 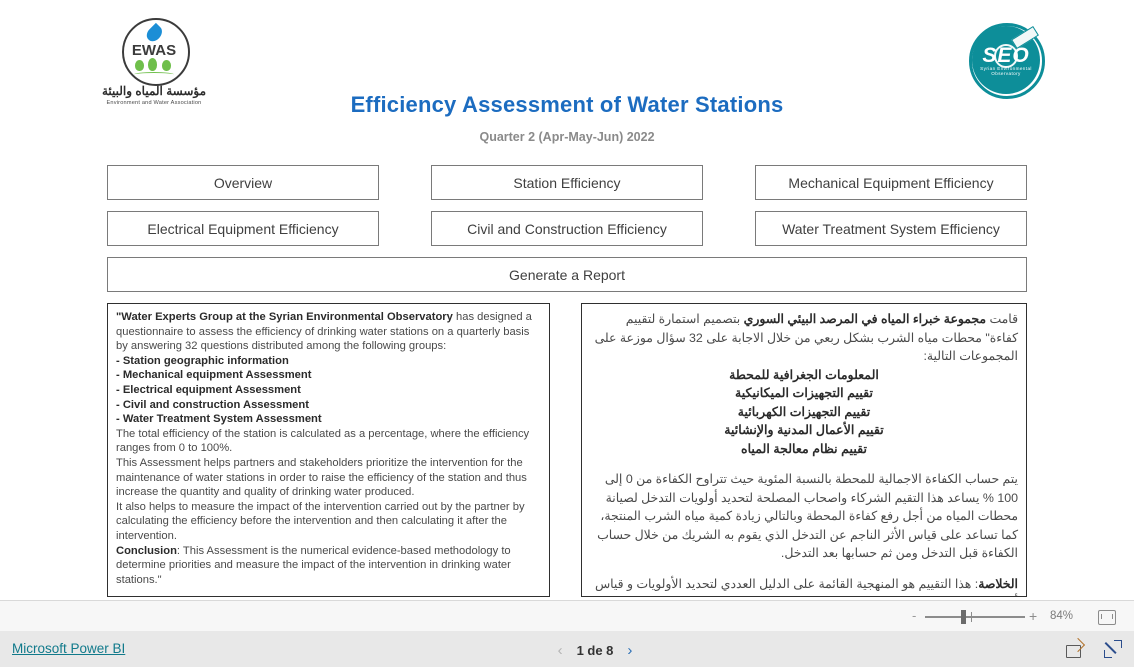 I want to click on pagination-control: ‹ 1 de 8 ›, so click(x=595, y=650).